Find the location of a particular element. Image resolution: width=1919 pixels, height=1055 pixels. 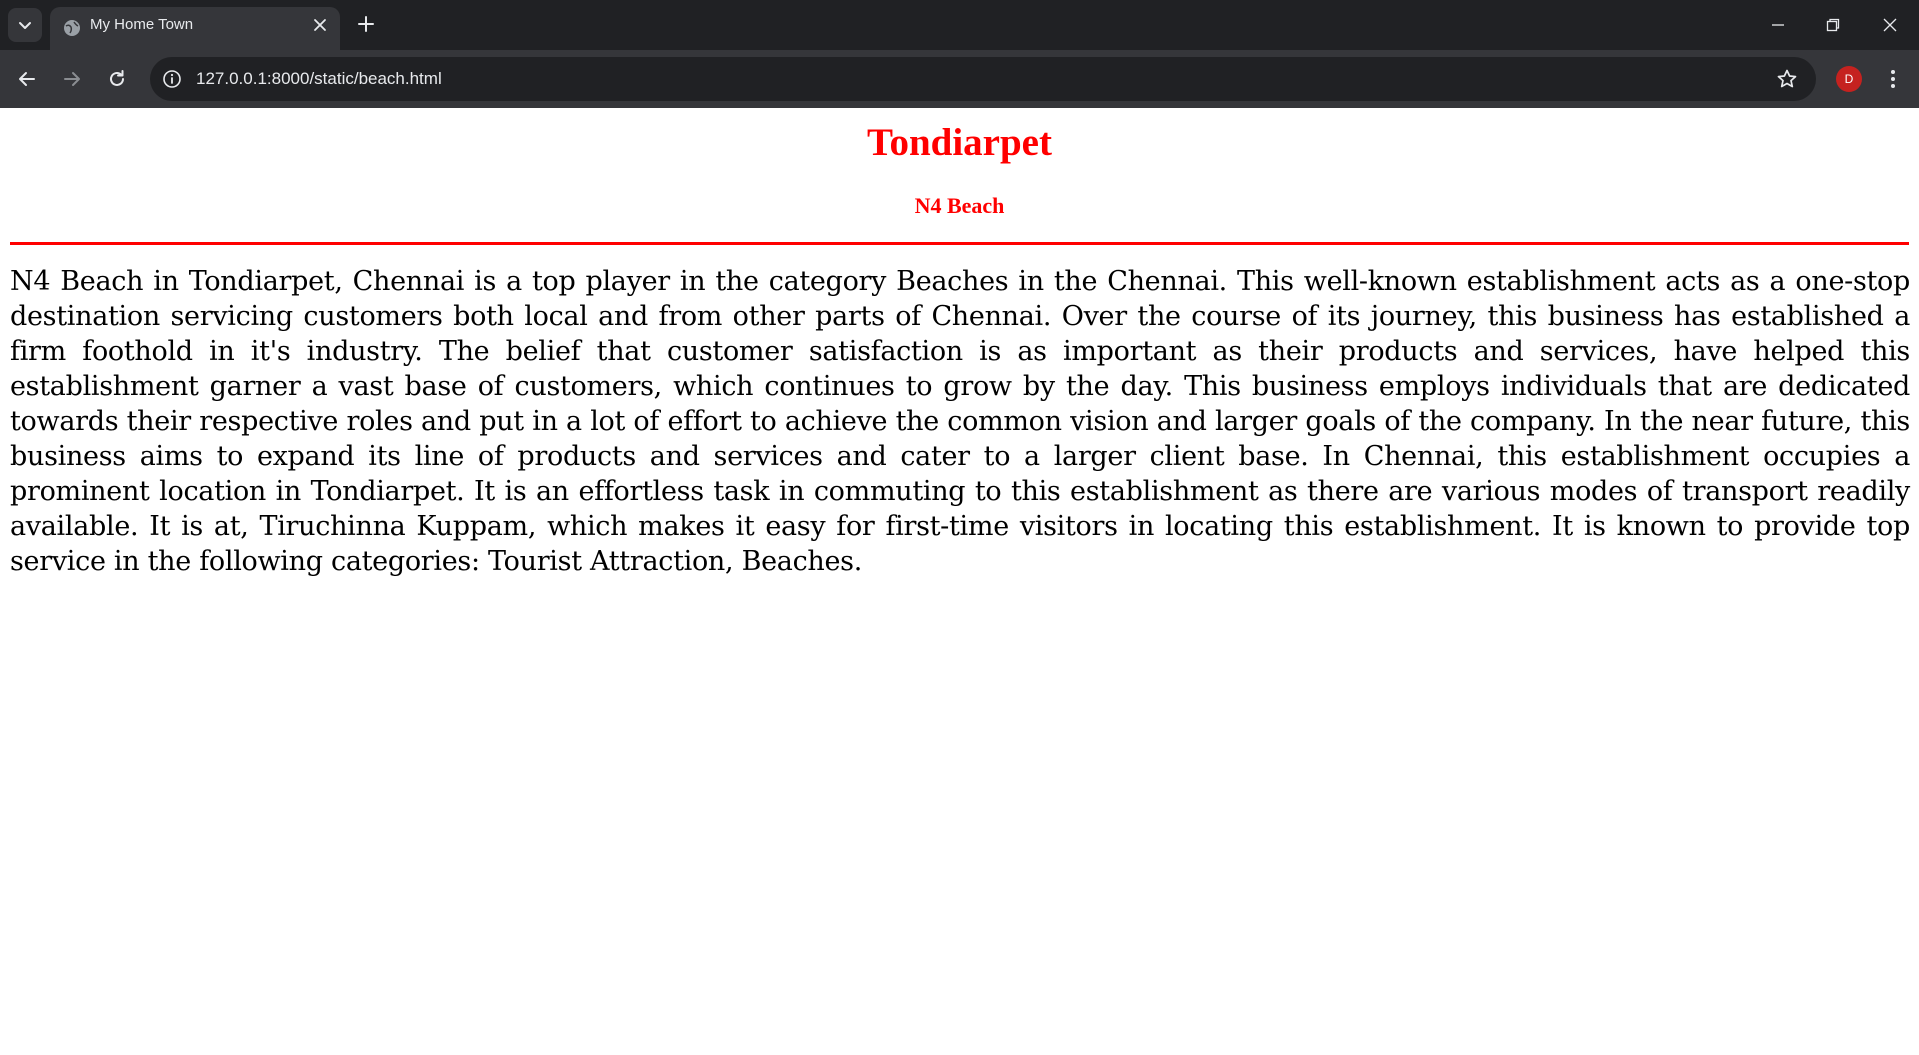

forward-arrow-icon is located at coordinates (72, 79).